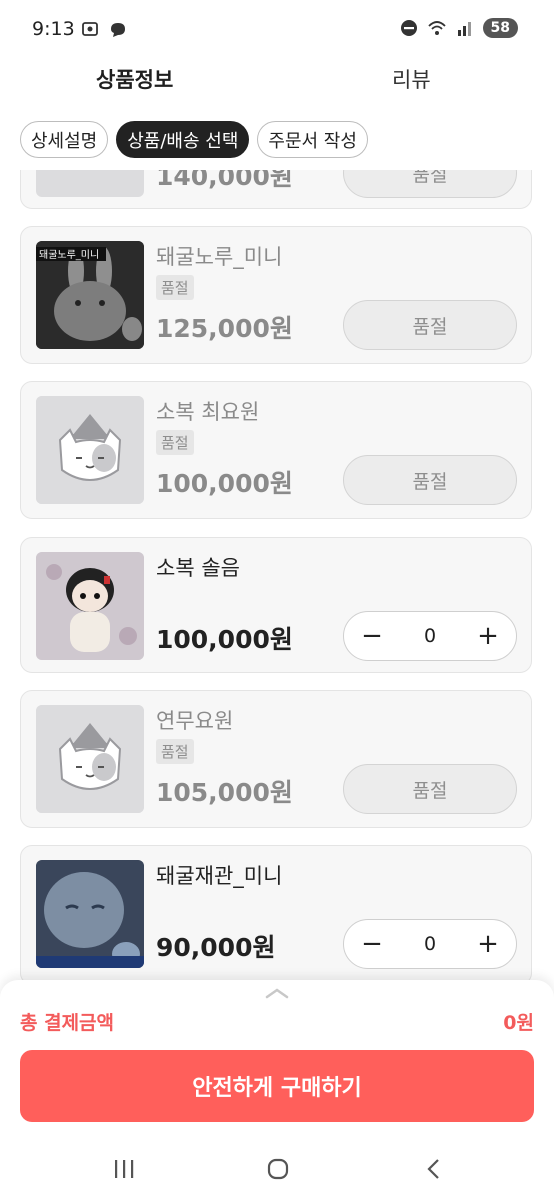 The image size is (554, 1200). I want to click on total-amount-label: 총 결제금액, so click(67, 1023).